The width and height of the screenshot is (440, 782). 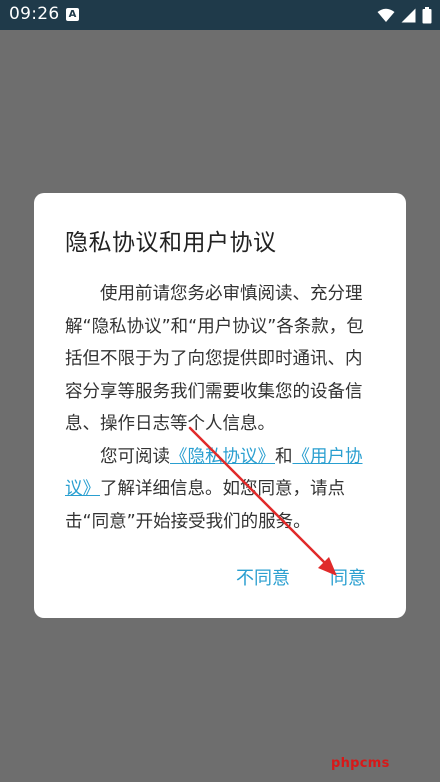 I want to click on status-icons, so click(x=404, y=15).